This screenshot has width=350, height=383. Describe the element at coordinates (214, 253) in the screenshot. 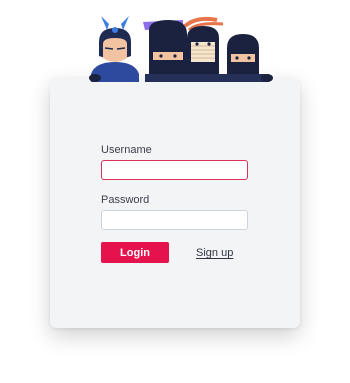

I see `signup-link: Sign up` at that location.